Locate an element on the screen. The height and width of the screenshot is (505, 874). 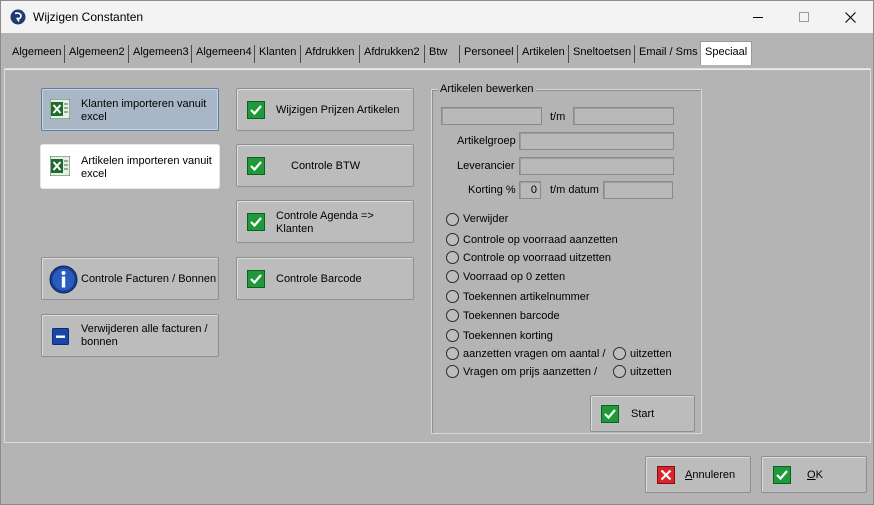
cancel-x-icon is located at coordinates (666, 475).